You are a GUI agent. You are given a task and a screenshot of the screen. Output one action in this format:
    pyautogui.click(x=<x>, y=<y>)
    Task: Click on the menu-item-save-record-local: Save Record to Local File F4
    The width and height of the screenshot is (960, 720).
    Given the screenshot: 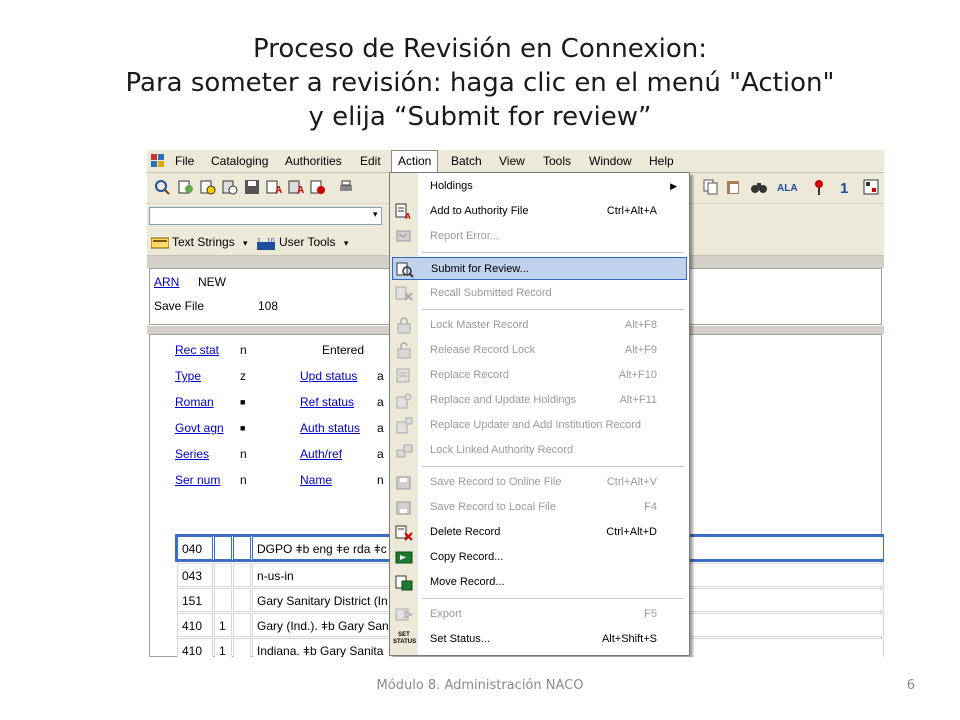 What is the action you would take?
    pyautogui.click(x=539, y=507)
    